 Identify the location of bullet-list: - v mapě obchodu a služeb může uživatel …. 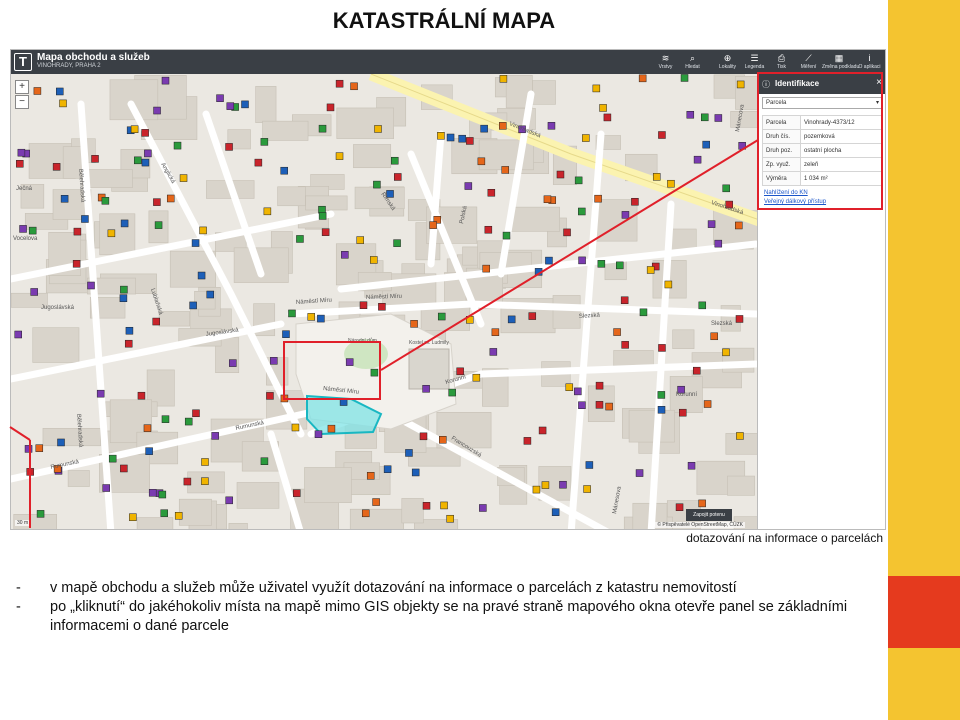
(446, 607).